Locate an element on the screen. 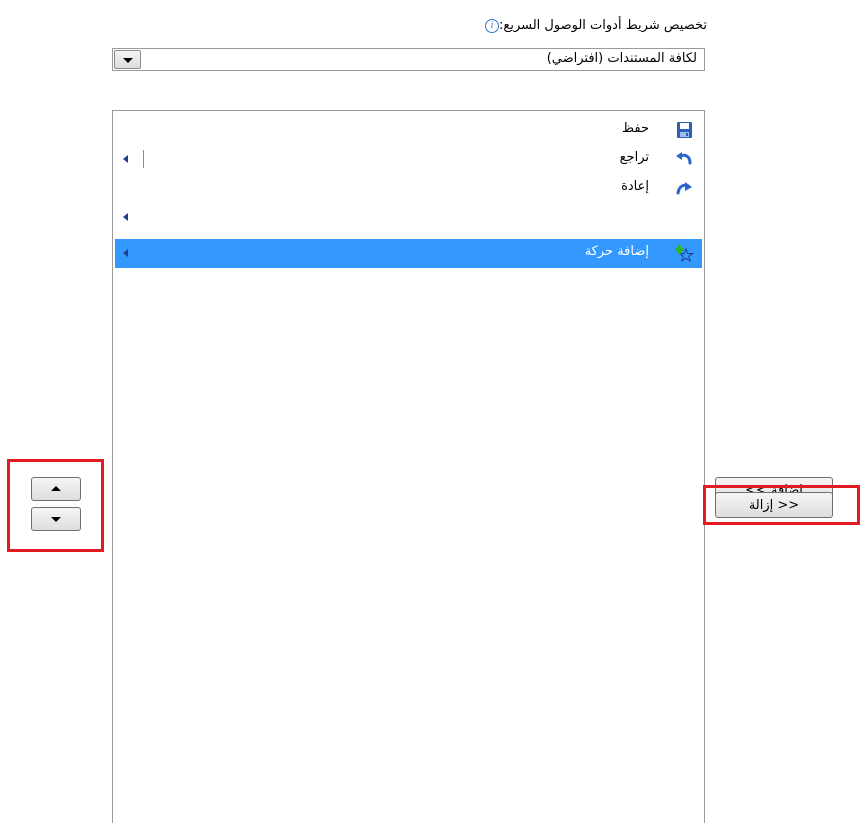 This screenshot has width=865, height=823. info-icon: i is located at coordinates (492, 25).